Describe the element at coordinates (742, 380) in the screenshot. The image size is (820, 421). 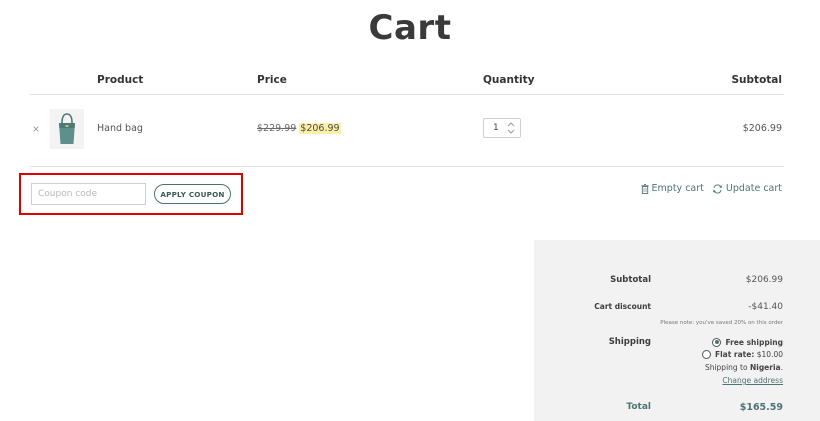
I see `change-address-link: Change address` at that location.